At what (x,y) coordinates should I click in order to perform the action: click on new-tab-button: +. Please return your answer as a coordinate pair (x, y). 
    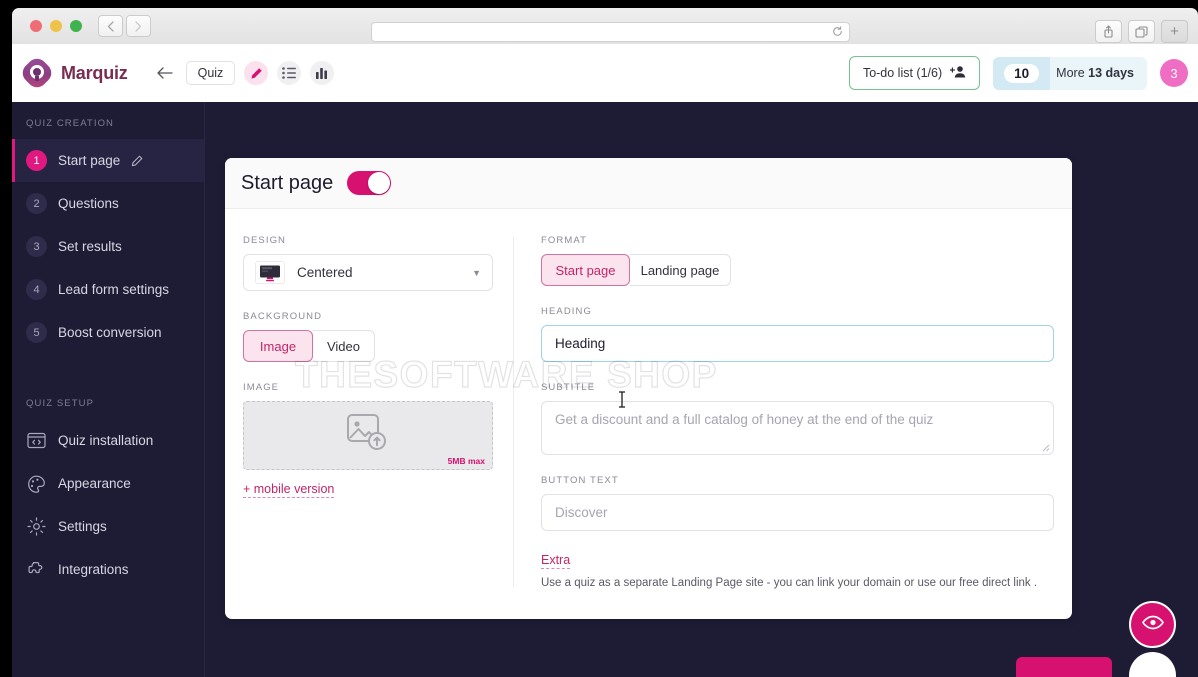
    Looking at the image, I should click on (1174, 31).